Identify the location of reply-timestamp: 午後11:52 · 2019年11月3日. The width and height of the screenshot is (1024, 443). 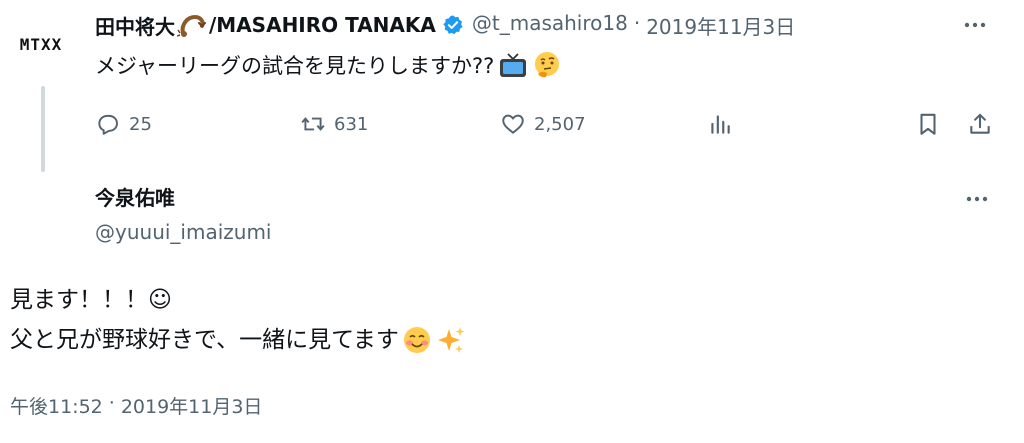
(136, 405).